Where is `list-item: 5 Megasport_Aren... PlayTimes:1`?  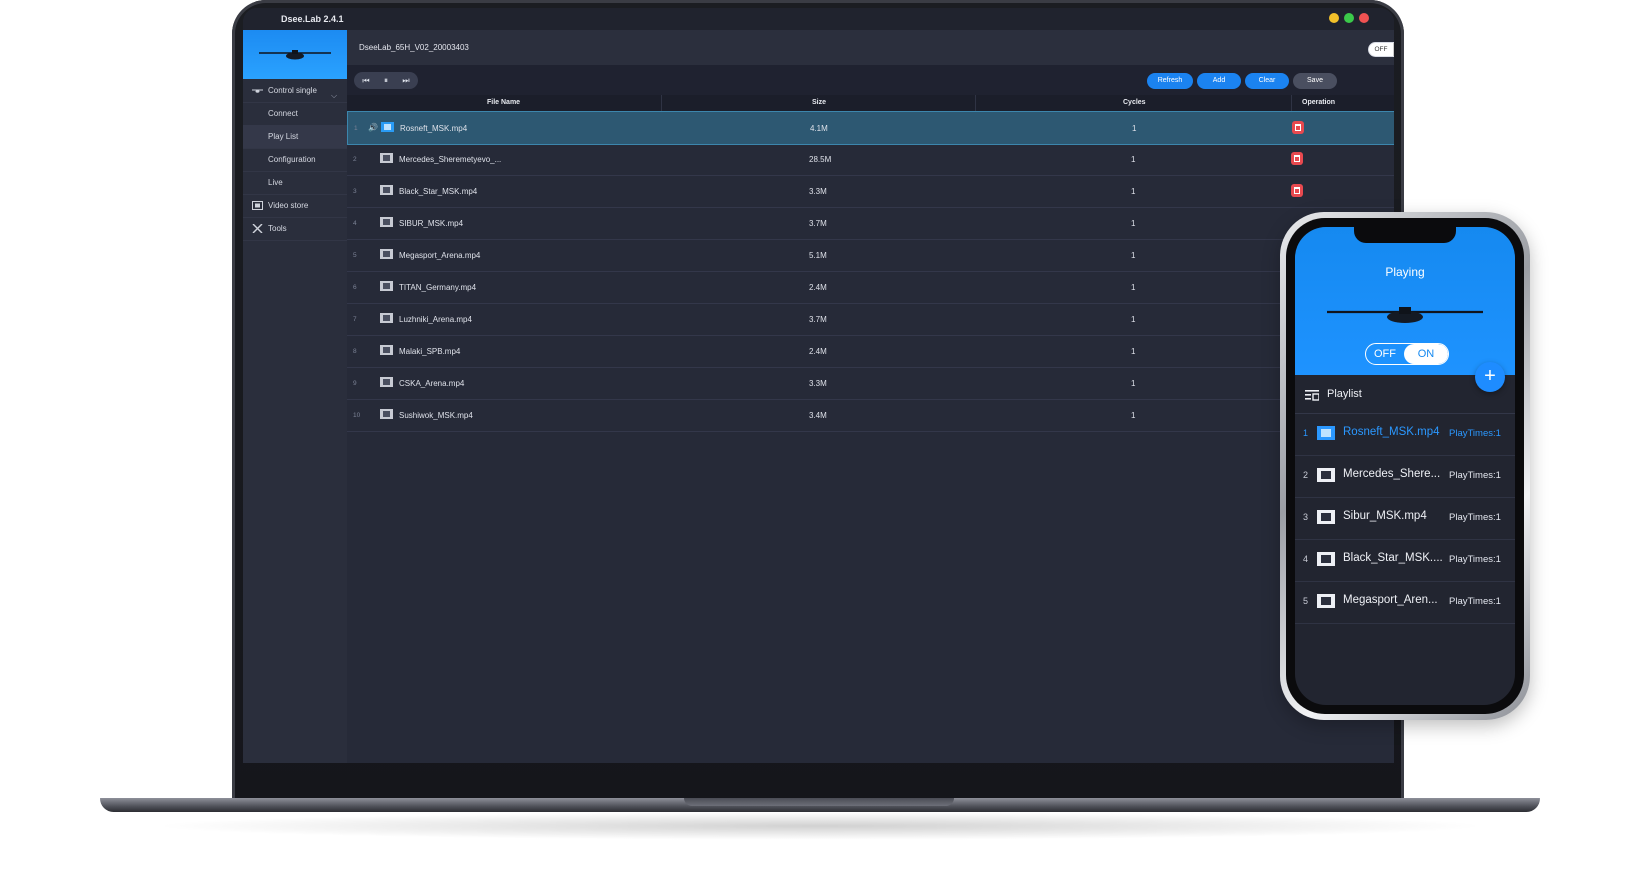 list-item: 5 Megasport_Aren... PlayTimes:1 is located at coordinates (1405, 602).